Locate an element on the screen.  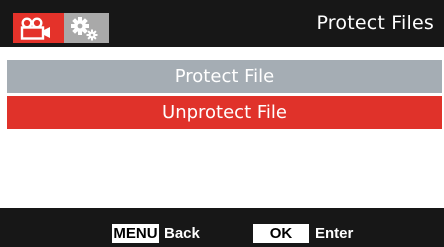
enter-hint-label: Enter is located at coordinates (334, 233).